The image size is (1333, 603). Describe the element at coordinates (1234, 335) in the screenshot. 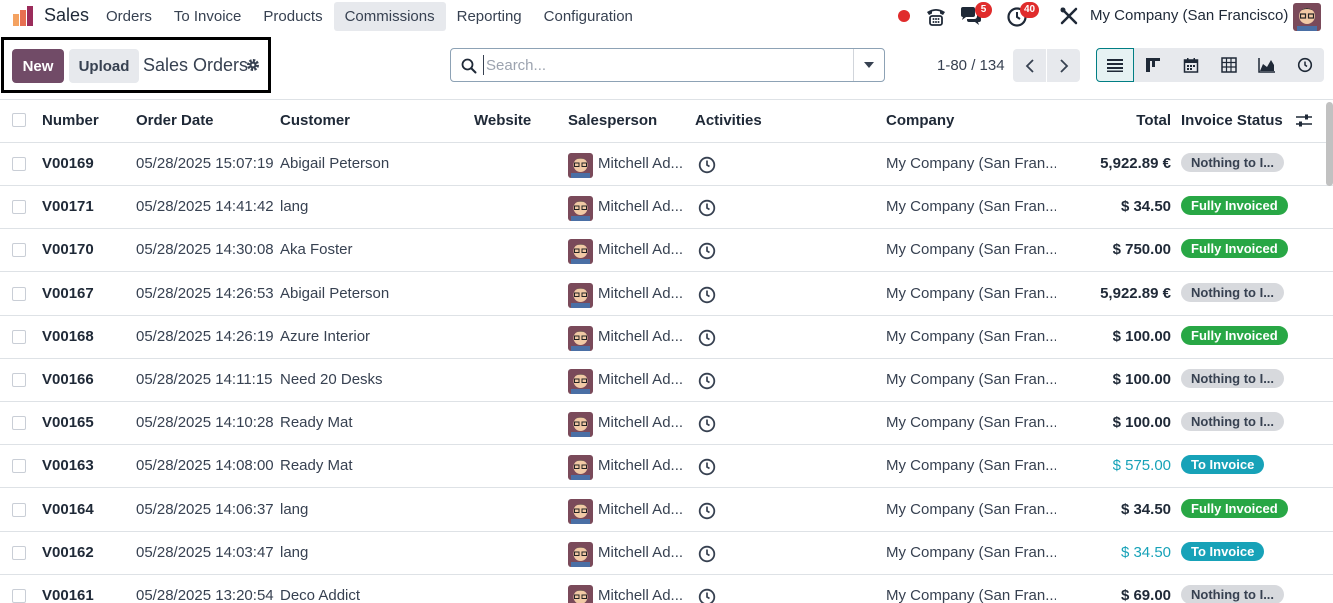

I see `invoice-status-badge: Fully Invoiced` at that location.